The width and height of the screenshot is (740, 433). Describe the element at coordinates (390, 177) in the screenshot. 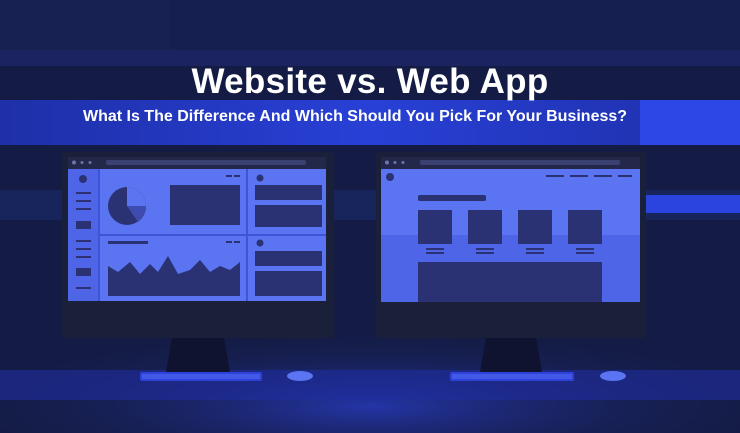

I see `logo-icon` at that location.